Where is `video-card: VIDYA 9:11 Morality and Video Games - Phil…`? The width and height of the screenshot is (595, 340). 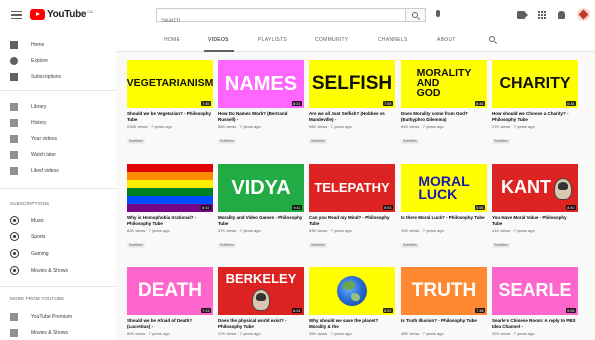 video-card: VIDYA 9:11 Morality and Video Games - Phil… is located at coordinates (261, 207).